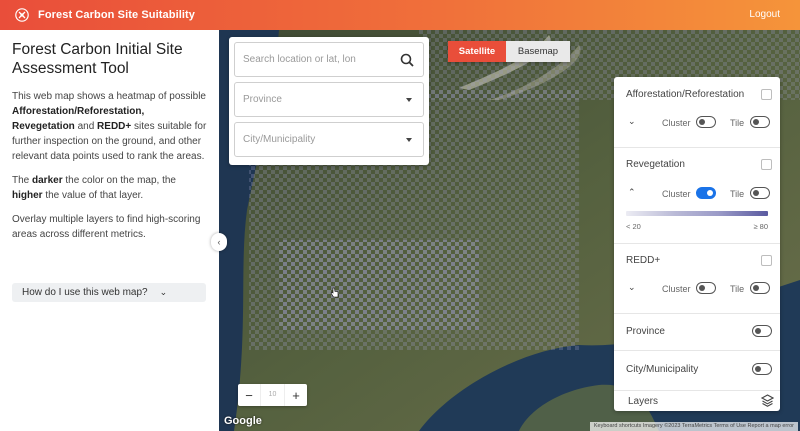 This screenshot has width=800, height=431. Describe the element at coordinates (766, 260) in the screenshot. I see `layer-redd-checkbox` at that location.